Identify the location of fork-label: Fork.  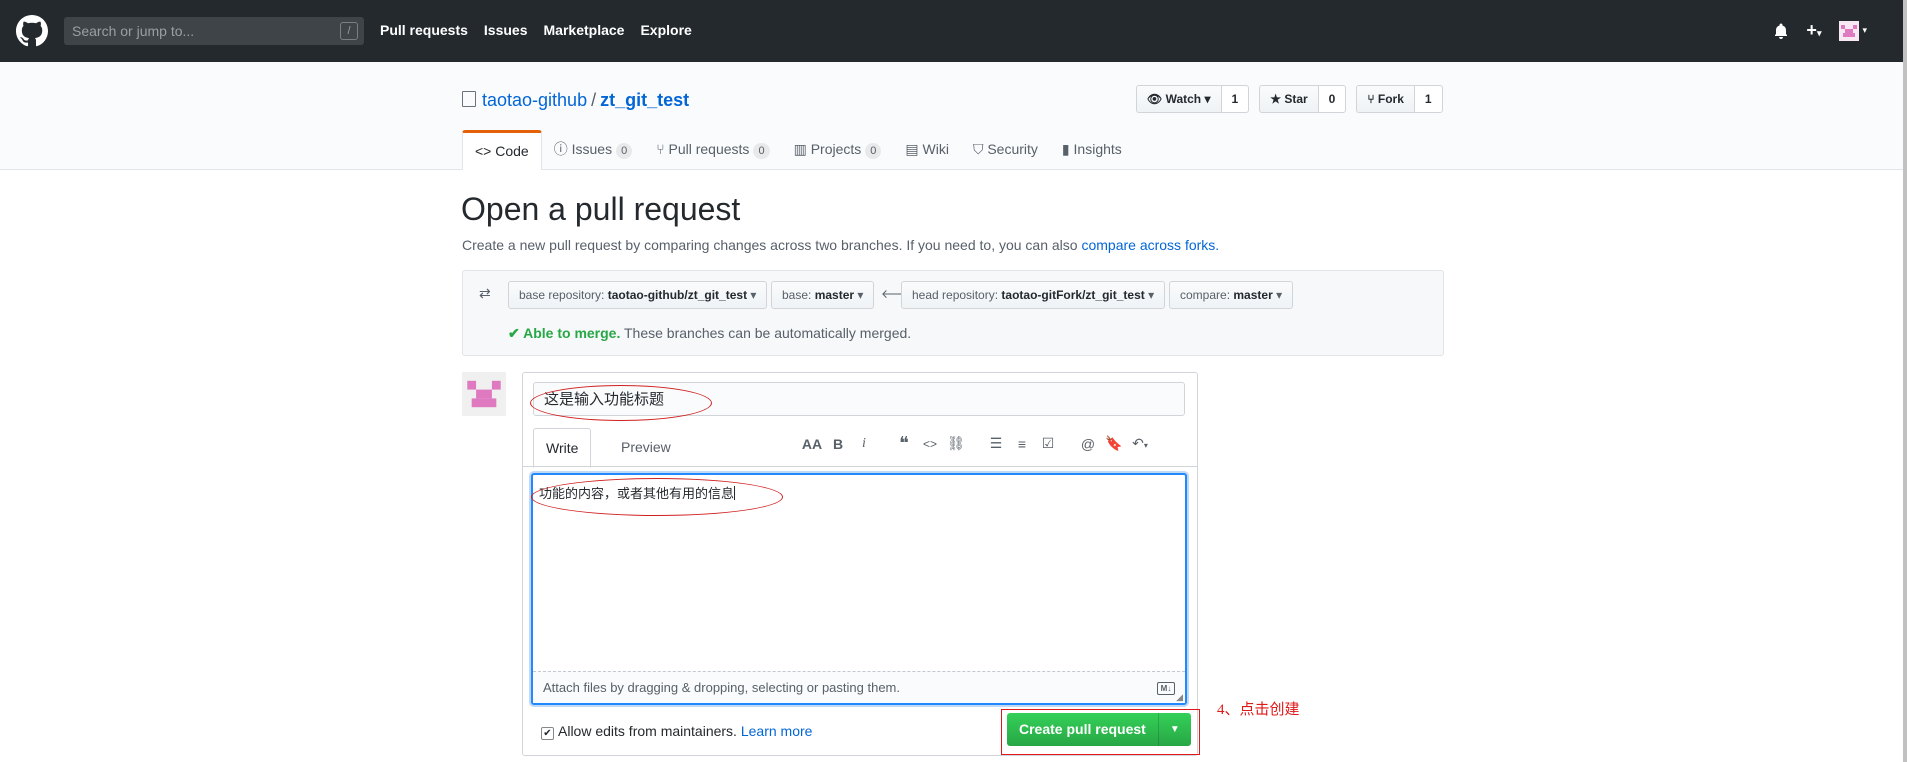
(1390, 99).